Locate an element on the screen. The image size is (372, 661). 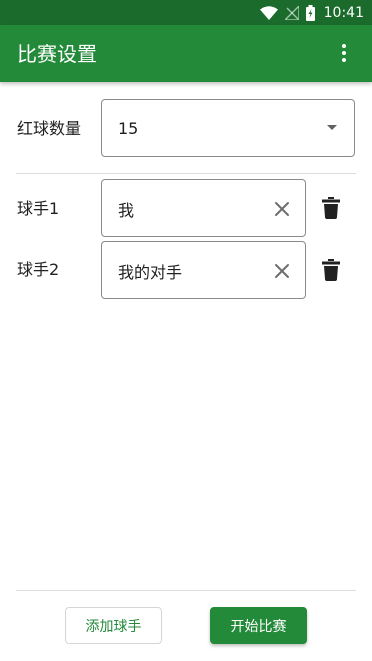
red-ball-count-select: 15 is located at coordinates (228, 128).